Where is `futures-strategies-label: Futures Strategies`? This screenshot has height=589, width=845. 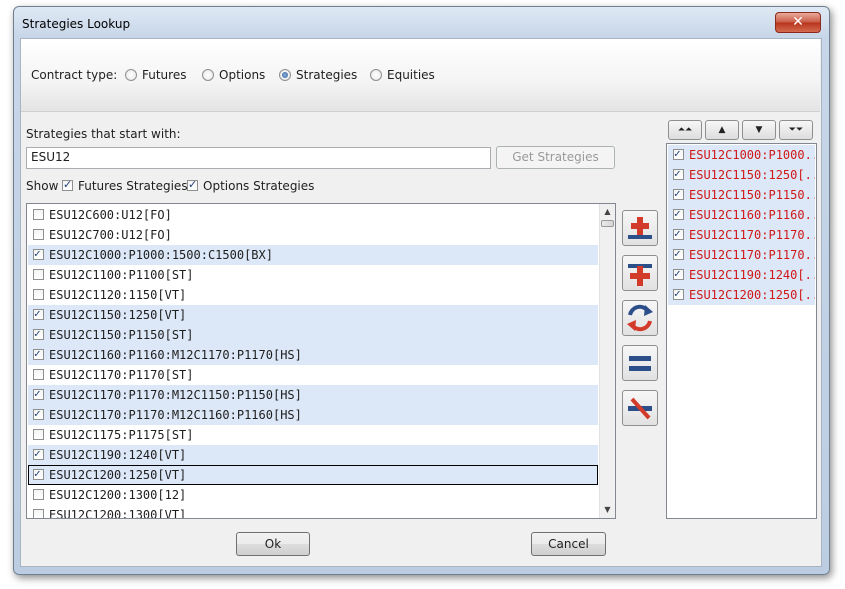
futures-strategies-label: Futures Strategies is located at coordinates (133, 186).